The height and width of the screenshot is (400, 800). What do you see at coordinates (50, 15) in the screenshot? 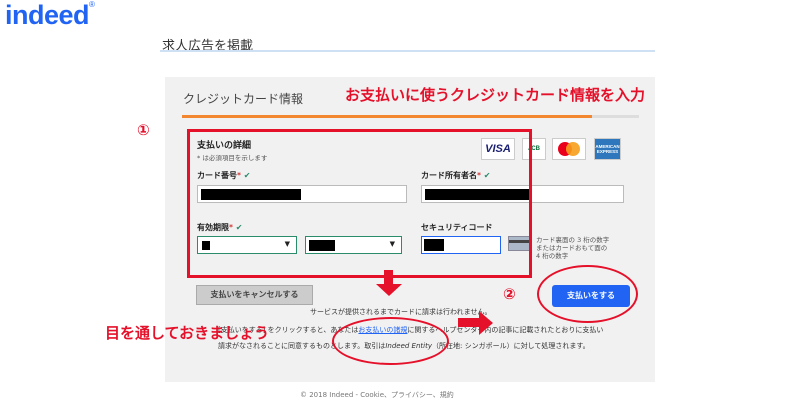
I see `indeed-logo: indeed®` at bounding box center [50, 15].